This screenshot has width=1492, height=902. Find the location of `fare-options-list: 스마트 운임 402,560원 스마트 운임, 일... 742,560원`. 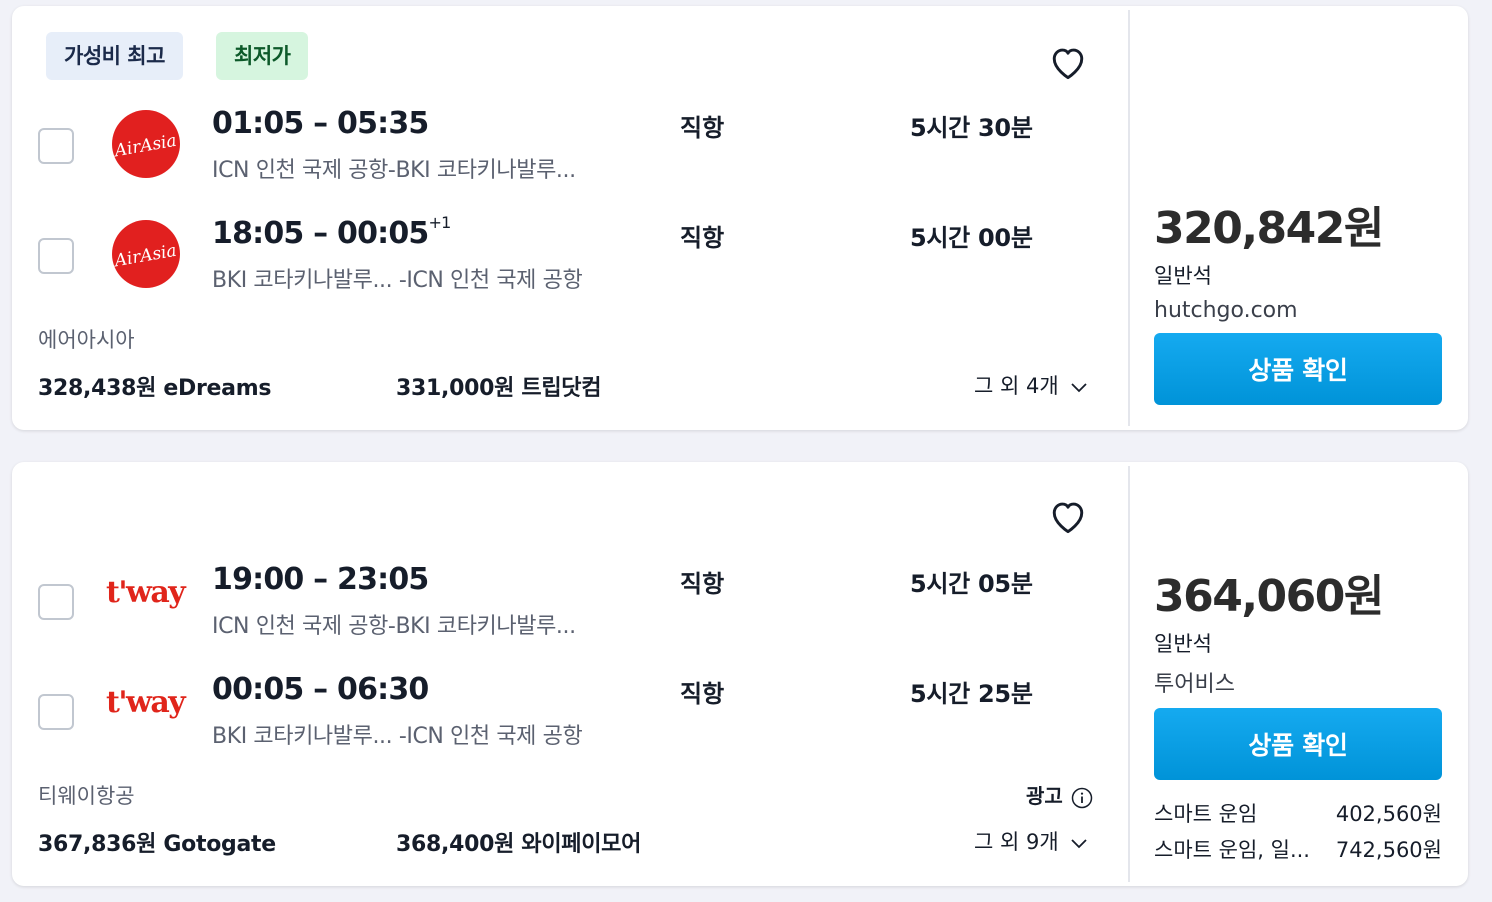

fare-options-list: 스마트 운임 402,560원 스마트 운임, 일... 742,560원 is located at coordinates (1298, 832).